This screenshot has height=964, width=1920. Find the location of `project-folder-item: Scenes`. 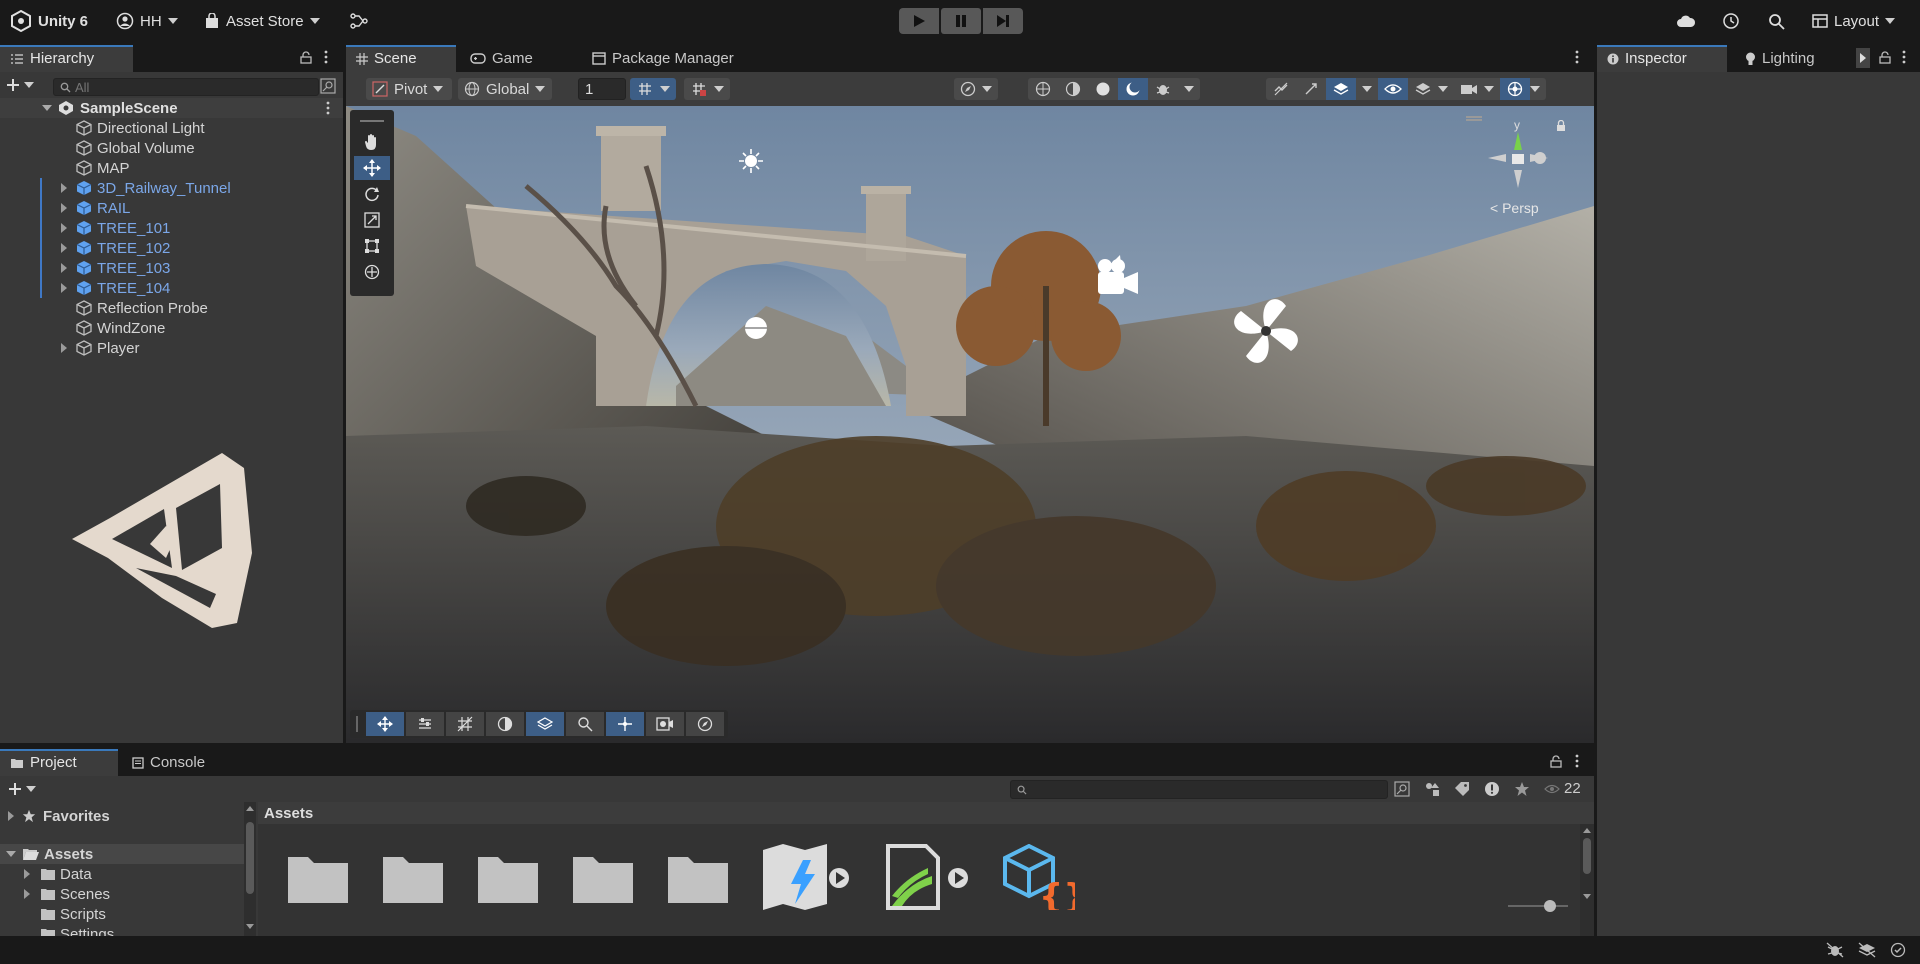

project-folder-item: Scenes is located at coordinates (122, 894).